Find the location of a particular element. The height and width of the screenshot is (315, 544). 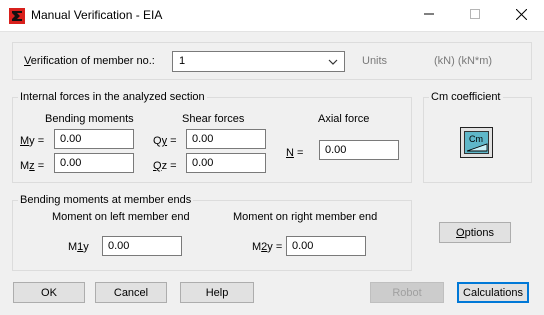

qz-input is located at coordinates (226, 163).